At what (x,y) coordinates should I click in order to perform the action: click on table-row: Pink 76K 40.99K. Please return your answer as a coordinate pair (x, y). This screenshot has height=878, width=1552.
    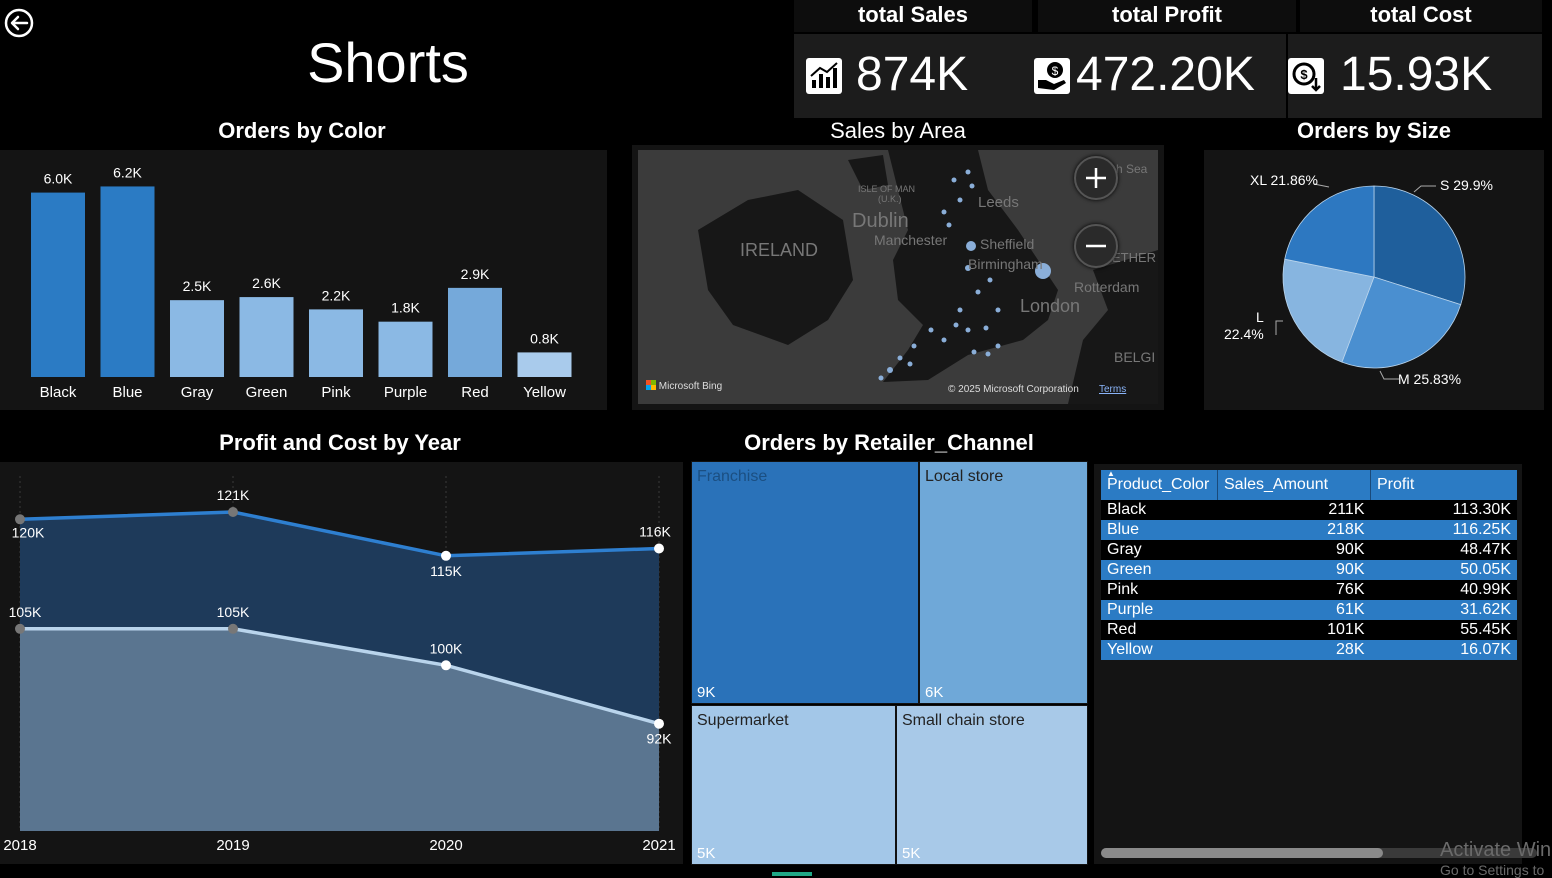
    Looking at the image, I should click on (1309, 590).